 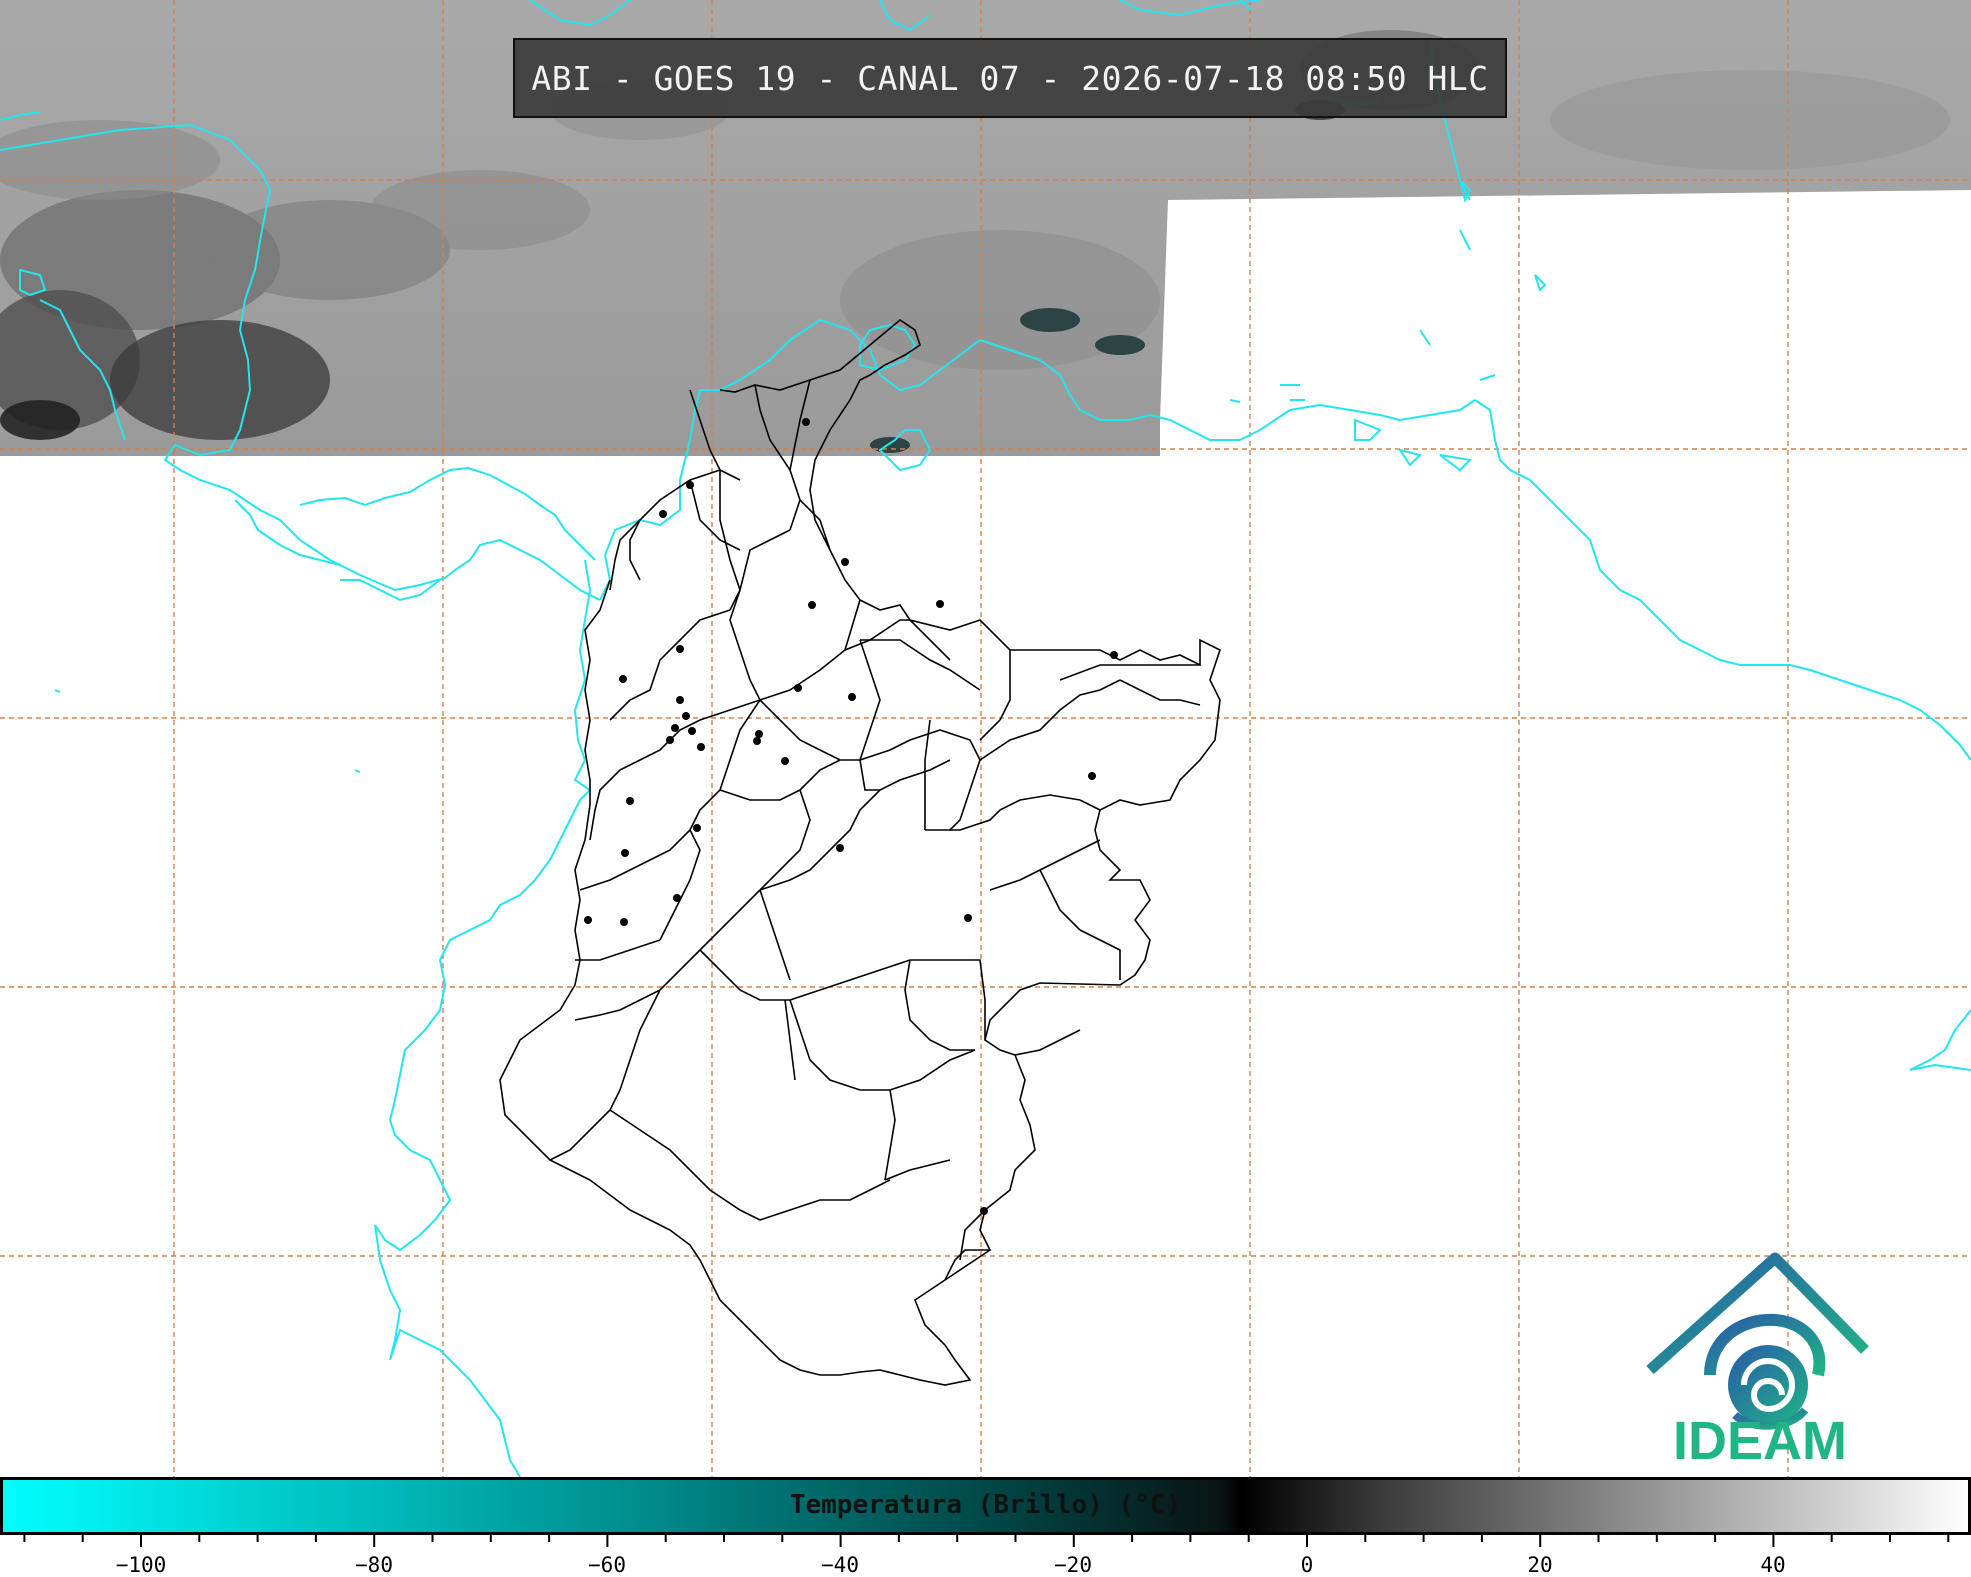 What do you see at coordinates (1773, 1565) in the screenshot?
I see `tick-label: 40` at bounding box center [1773, 1565].